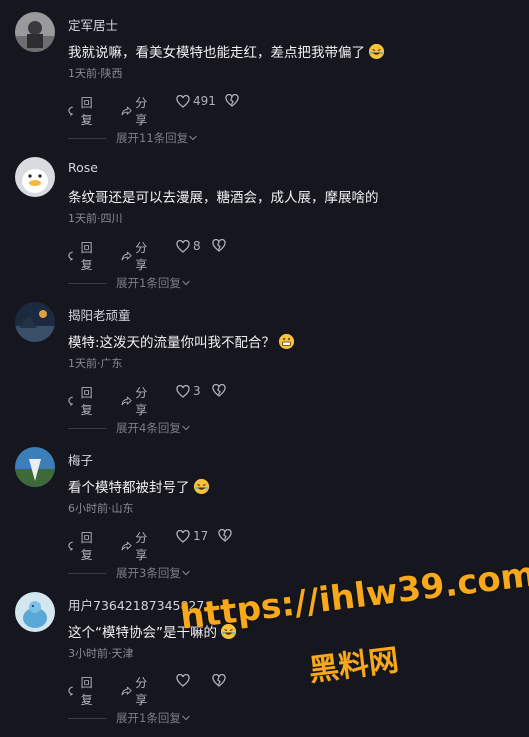  I want to click on like-count: 491, so click(204, 101).